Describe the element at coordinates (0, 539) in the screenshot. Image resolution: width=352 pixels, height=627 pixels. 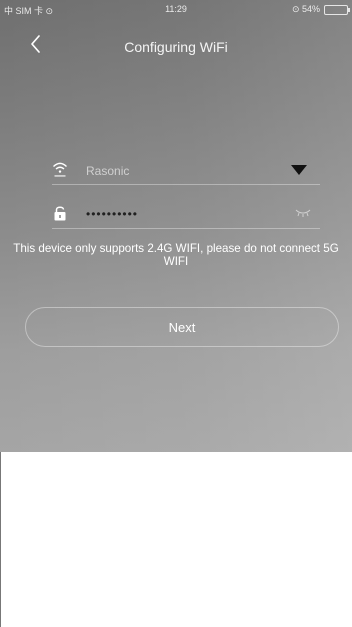
I see `left-edge-line` at that location.